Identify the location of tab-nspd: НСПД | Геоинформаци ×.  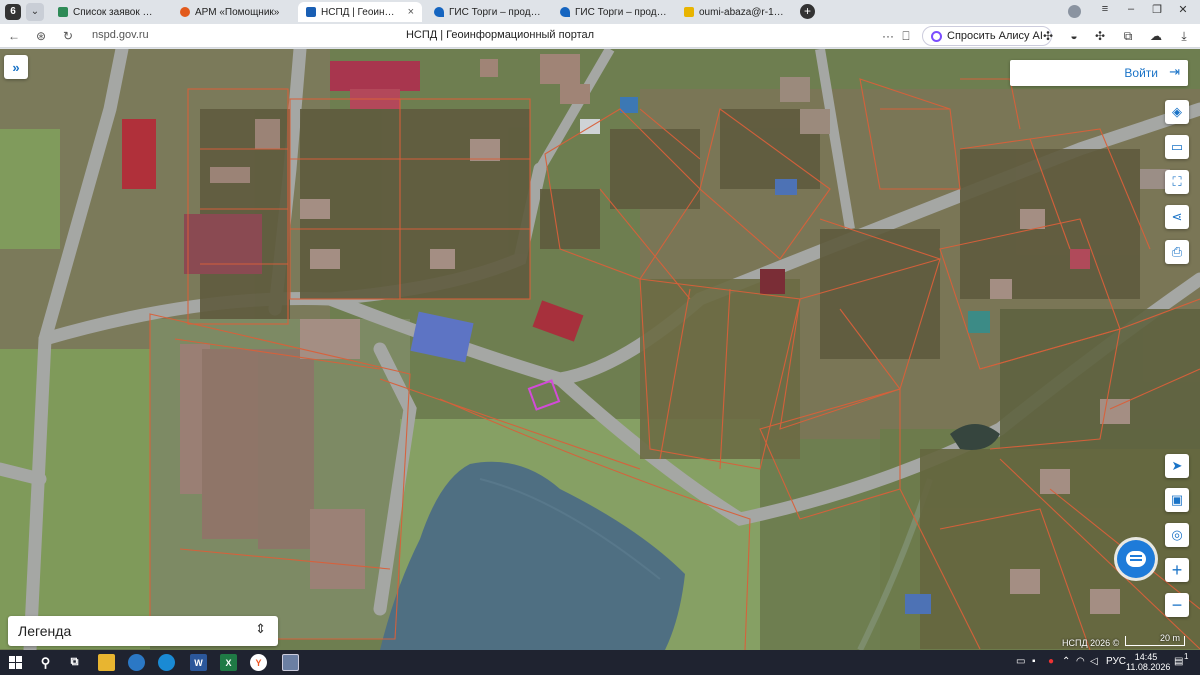
(360, 12).